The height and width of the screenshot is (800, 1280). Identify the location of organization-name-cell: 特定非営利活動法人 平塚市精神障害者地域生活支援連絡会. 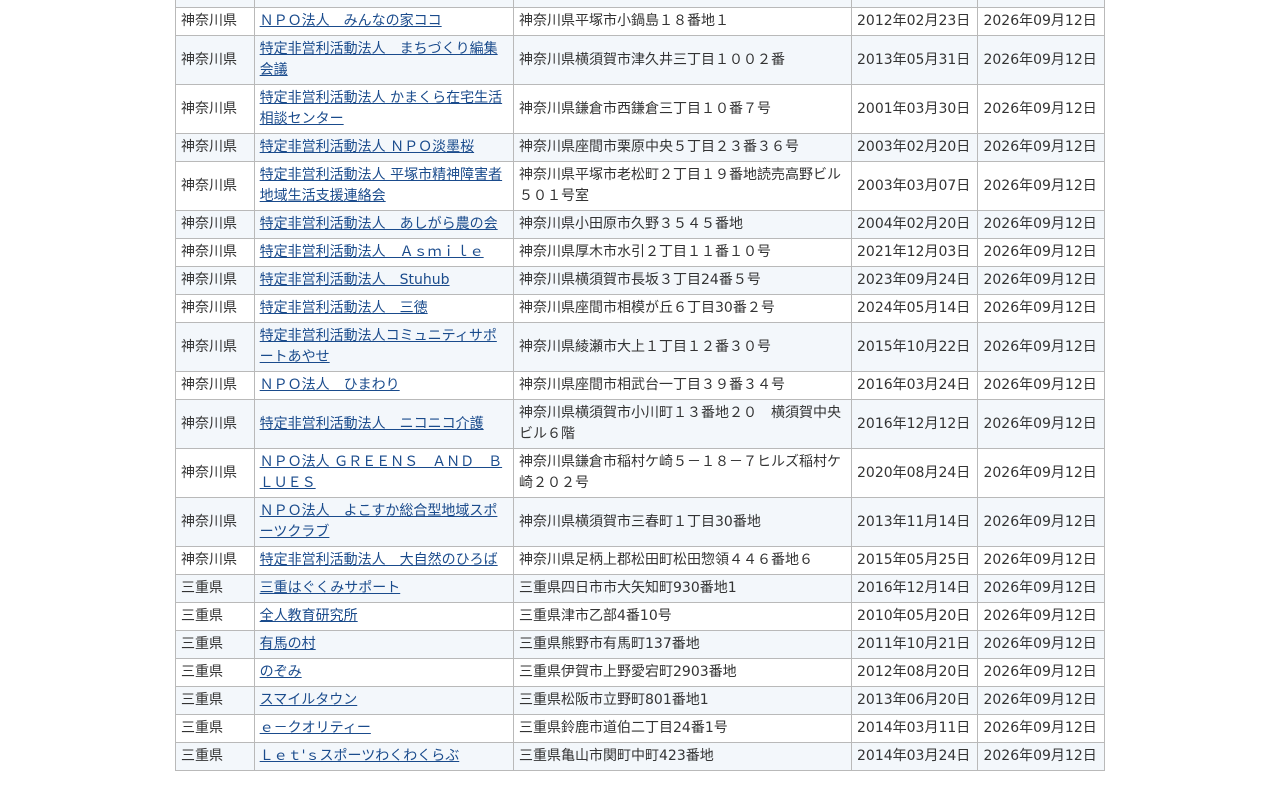
(384, 186).